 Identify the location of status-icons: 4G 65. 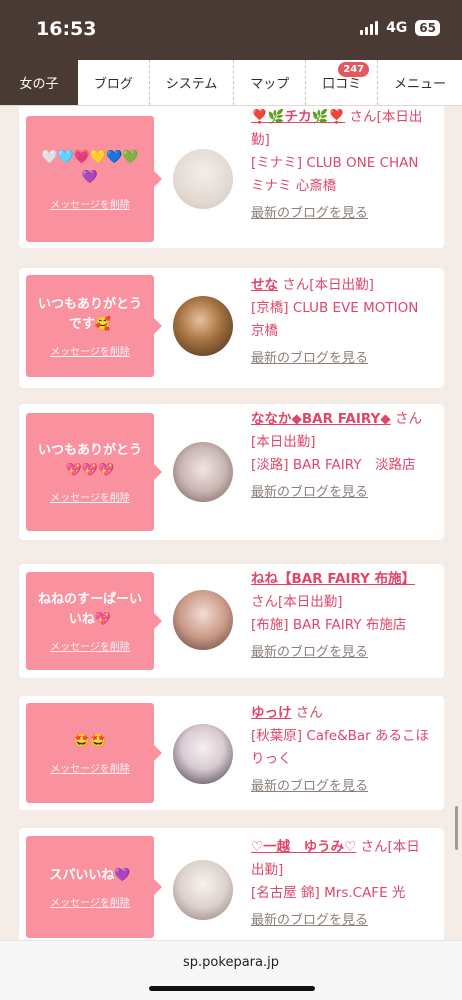
(400, 28).